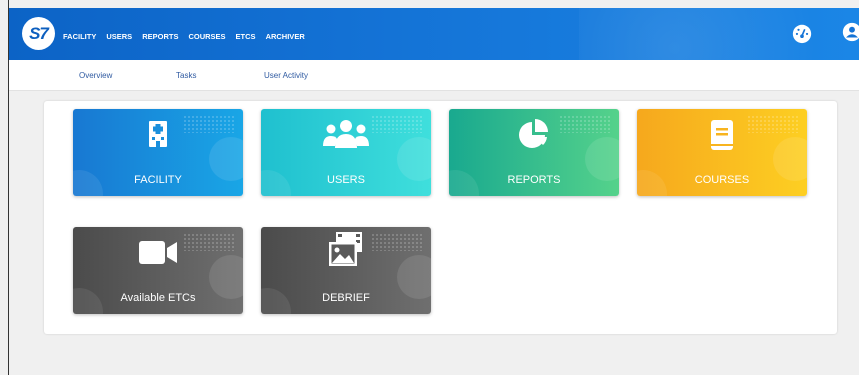 This screenshot has width=859, height=375. Describe the element at coordinates (158, 152) in the screenshot. I see `tile-facility: FACILITY` at that location.